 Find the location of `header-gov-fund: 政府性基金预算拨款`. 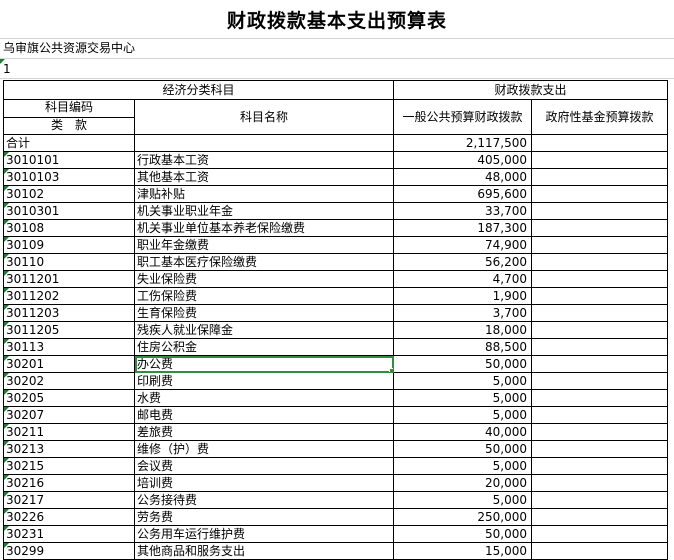

header-gov-fund: 政府性基金预算拨款 is located at coordinates (599, 117).